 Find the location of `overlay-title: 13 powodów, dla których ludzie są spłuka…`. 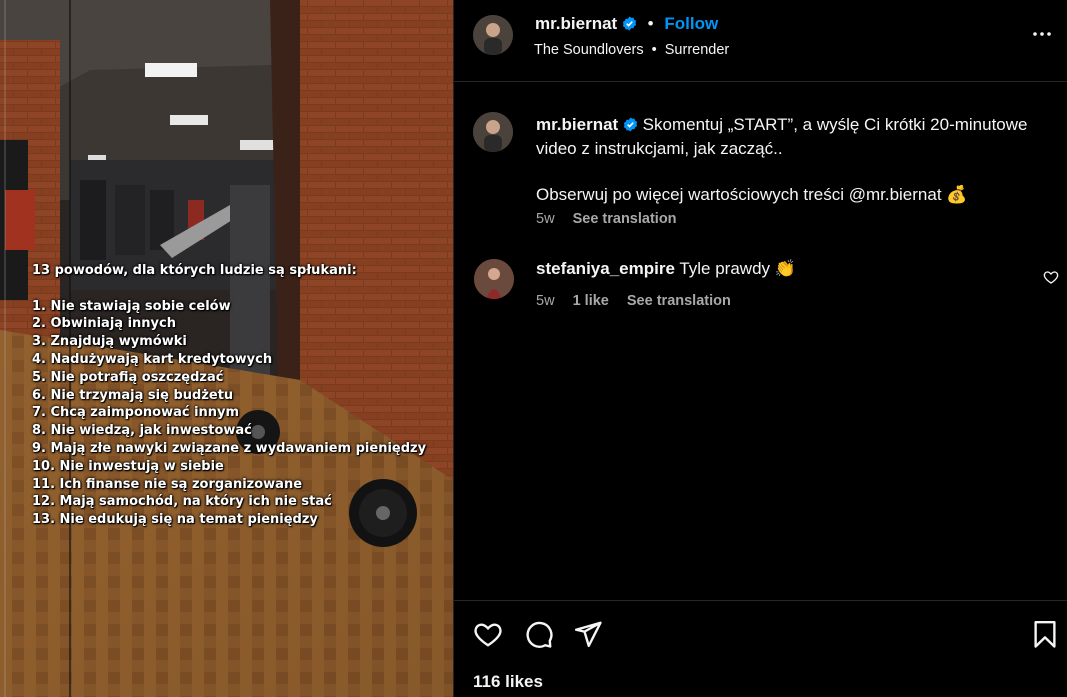

overlay-title: 13 powodów, dla których ludzie są spłuka… is located at coordinates (194, 270).